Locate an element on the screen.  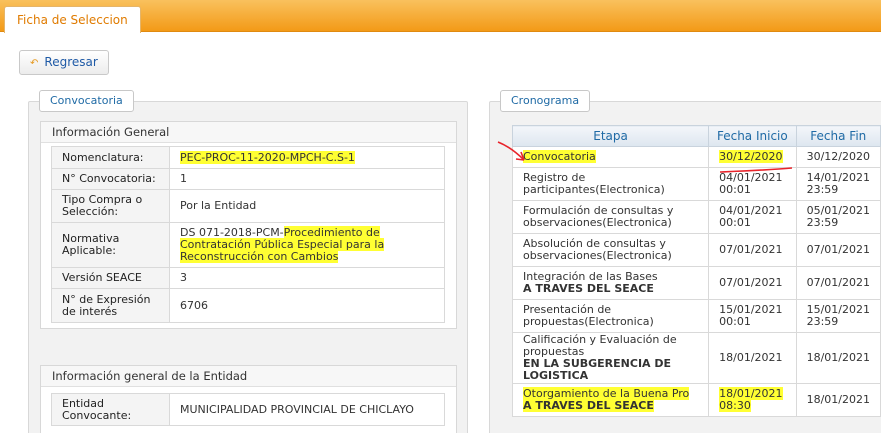
inicio-cell: 18/01/2021 is located at coordinates (752, 358).